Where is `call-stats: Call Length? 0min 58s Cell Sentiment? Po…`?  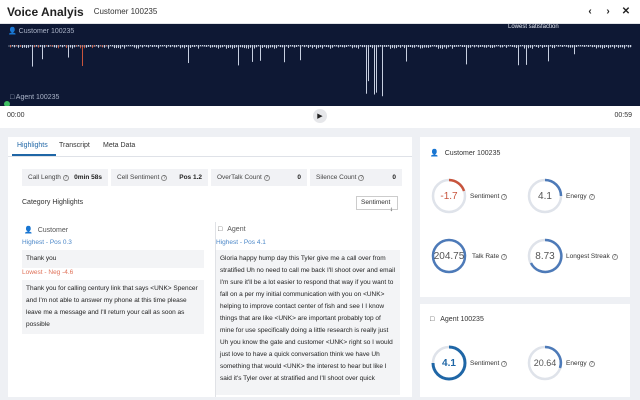 call-stats: Call Length? 0min 58s Cell Sentiment? Po… is located at coordinates (215, 177).